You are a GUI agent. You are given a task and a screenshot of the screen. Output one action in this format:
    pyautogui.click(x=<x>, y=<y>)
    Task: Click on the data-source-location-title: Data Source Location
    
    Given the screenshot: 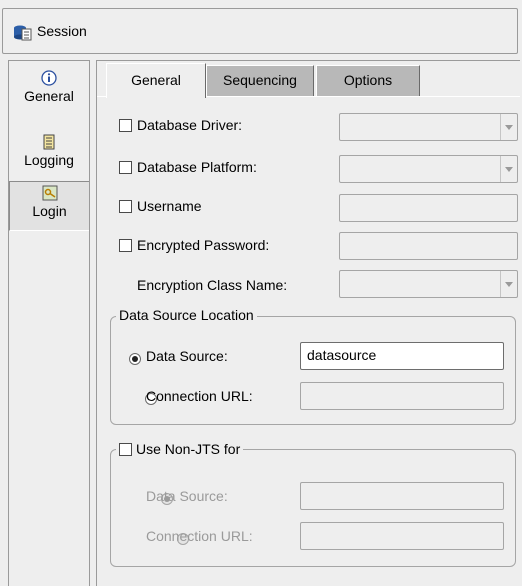 What is the action you would take?
    pyautogui.click(x=186, y=315)
    